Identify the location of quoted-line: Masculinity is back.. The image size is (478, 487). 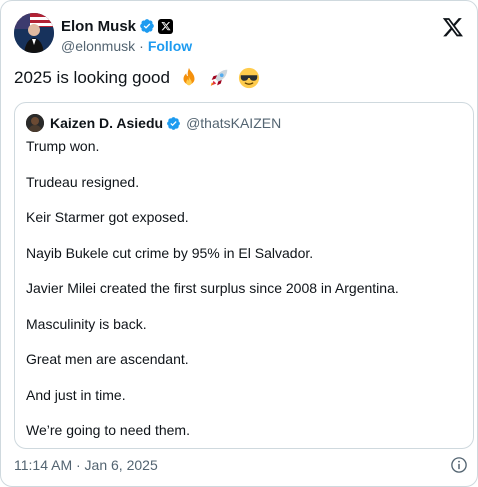
(86, 324).